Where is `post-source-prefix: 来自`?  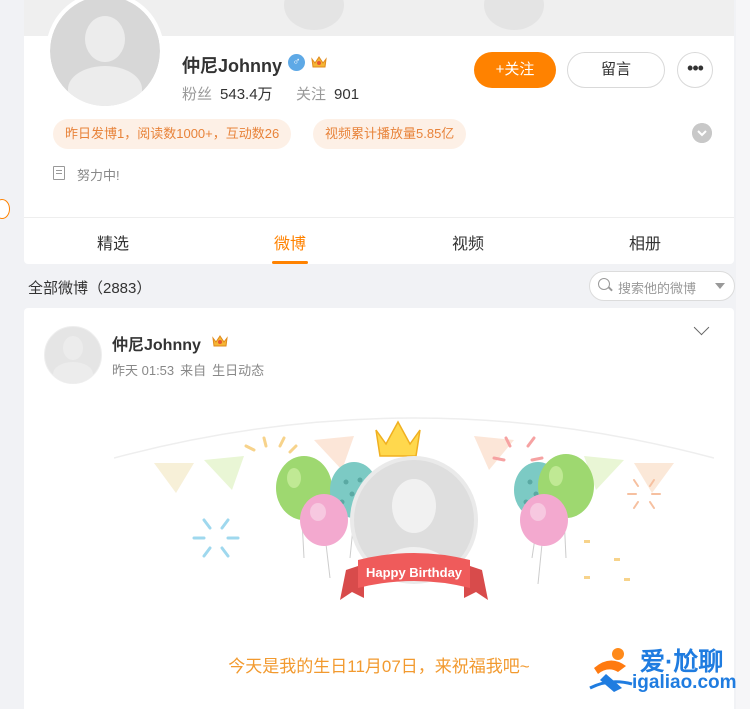 post-source-prefix: 来自 is located at coordinates (193, 370).